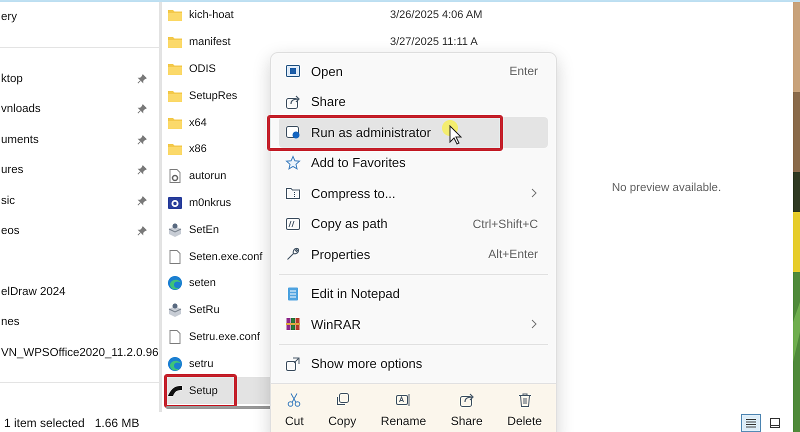 The image size is (800, 432). Describe the element at coordinates (667, 188) in the screenshot. I see `preview-message: No preview available.` at that location.